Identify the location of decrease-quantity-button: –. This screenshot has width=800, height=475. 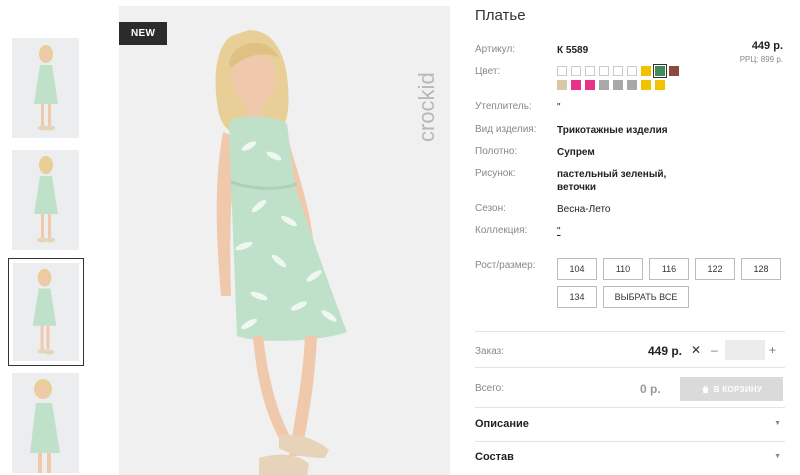
(714, 350).